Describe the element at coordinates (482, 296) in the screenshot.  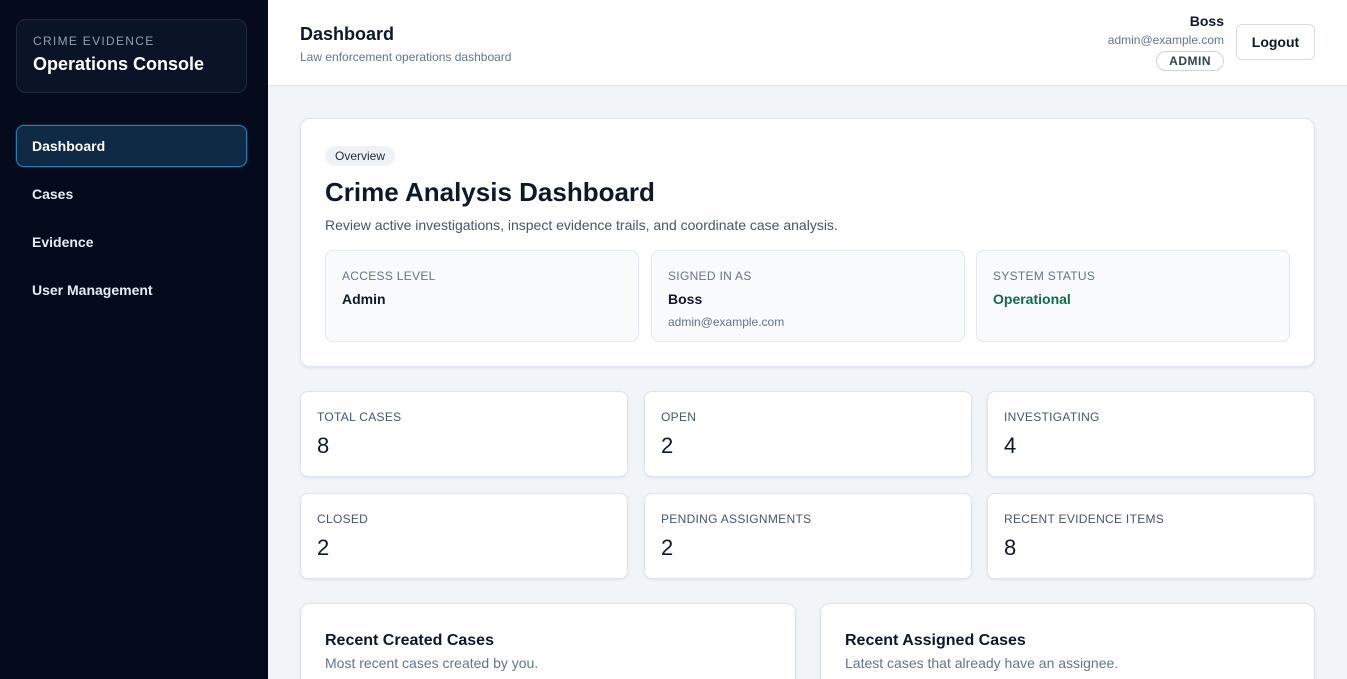
I see `access-level-card: ACCESS LEVEL Admin` at that location.